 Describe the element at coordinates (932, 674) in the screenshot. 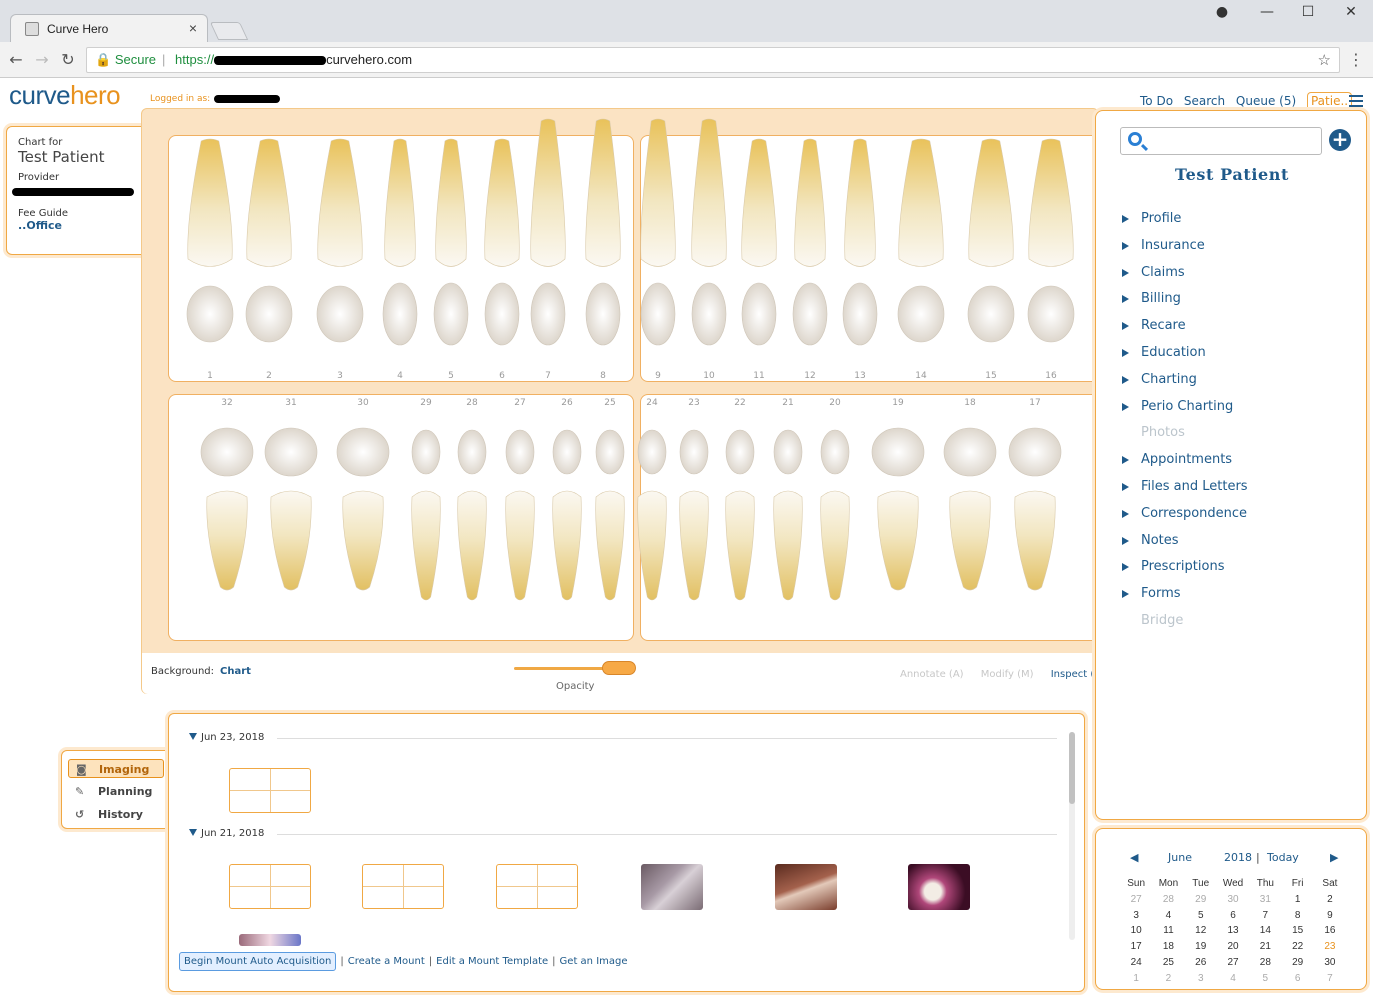

I see `annotate-button: Annotate (A)` at that location.